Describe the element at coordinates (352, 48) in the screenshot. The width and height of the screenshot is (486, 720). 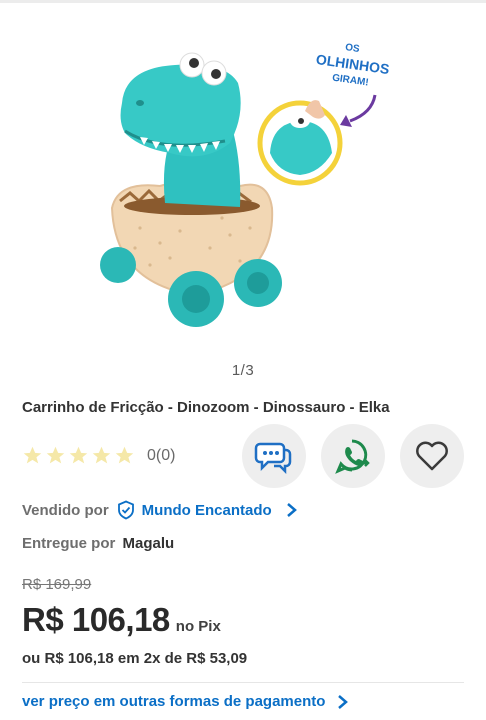
I see `callout-line-1: OS` at that location.